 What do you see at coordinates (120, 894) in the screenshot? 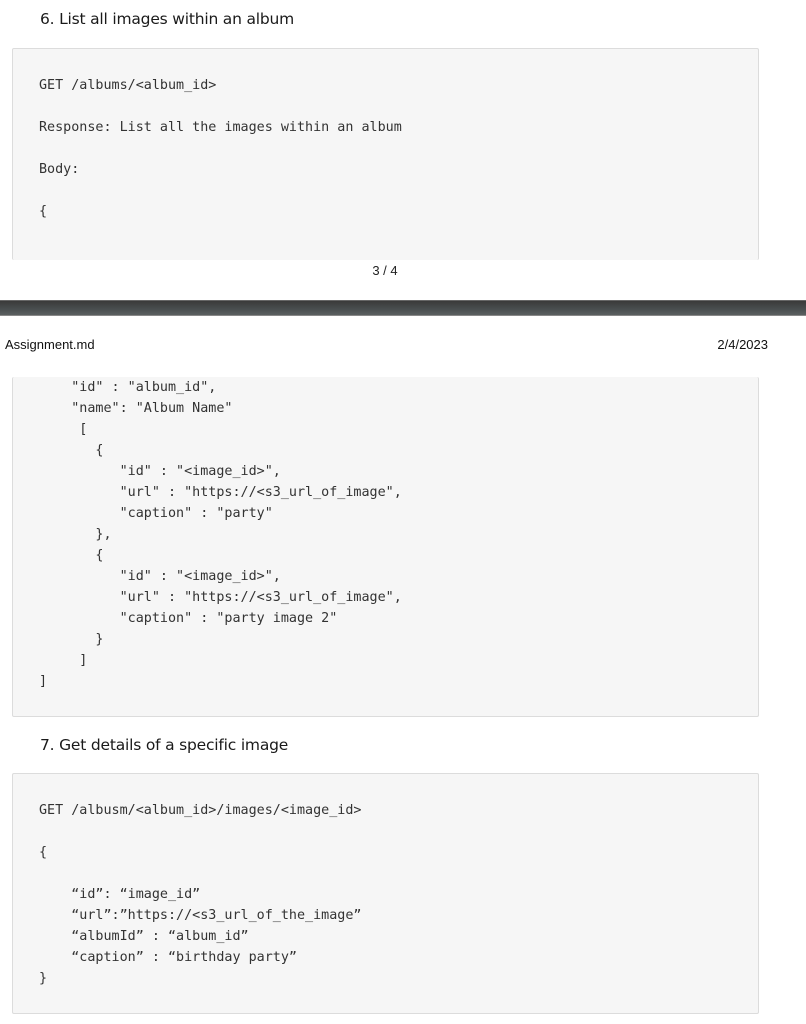
I see `code-line: “id”: “image_id”` at bounding box center [120, 894].